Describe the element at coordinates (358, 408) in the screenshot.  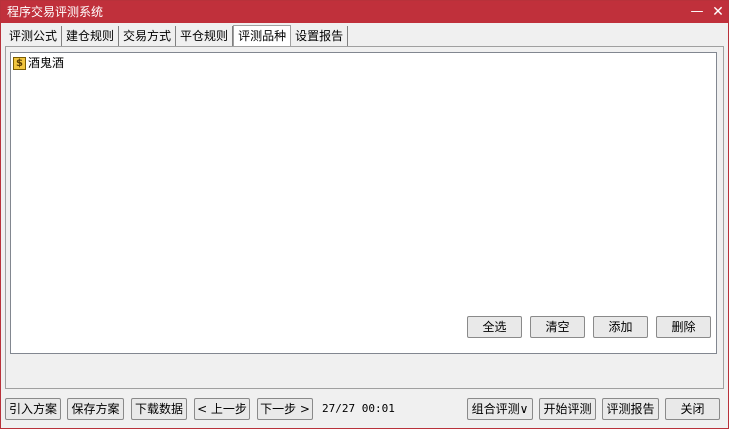
I see `progress-status: 27/27 00:01` at that location.